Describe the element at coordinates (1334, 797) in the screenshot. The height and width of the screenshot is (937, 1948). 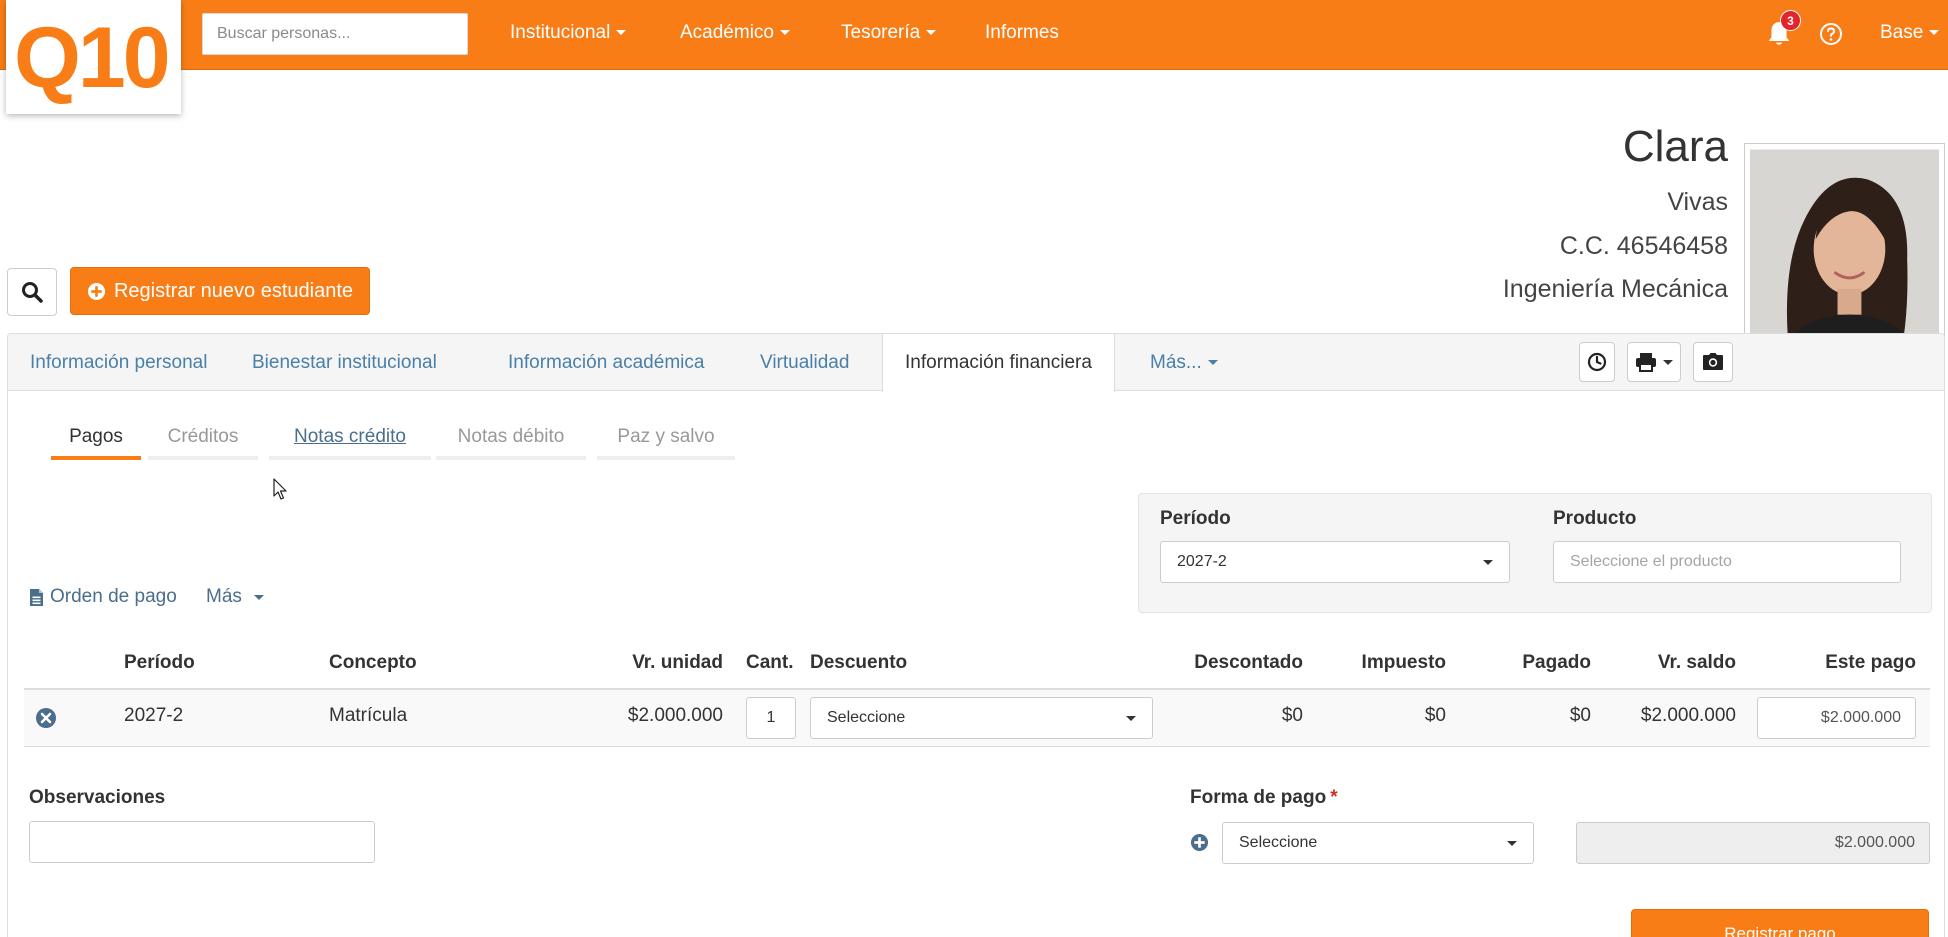
I see `required-asterisk: *` at that location.